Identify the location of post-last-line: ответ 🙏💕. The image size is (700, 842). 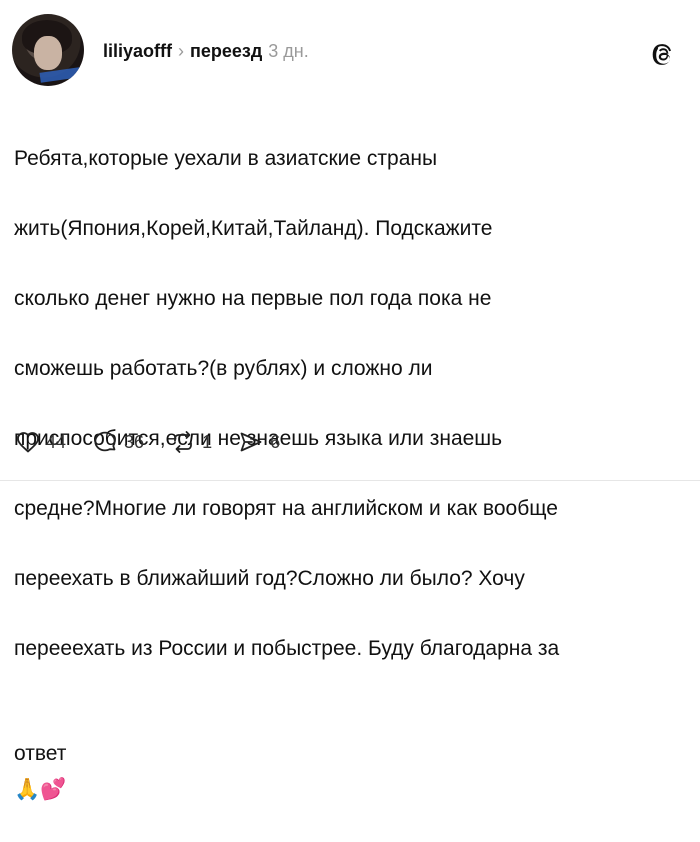
(350, 754).